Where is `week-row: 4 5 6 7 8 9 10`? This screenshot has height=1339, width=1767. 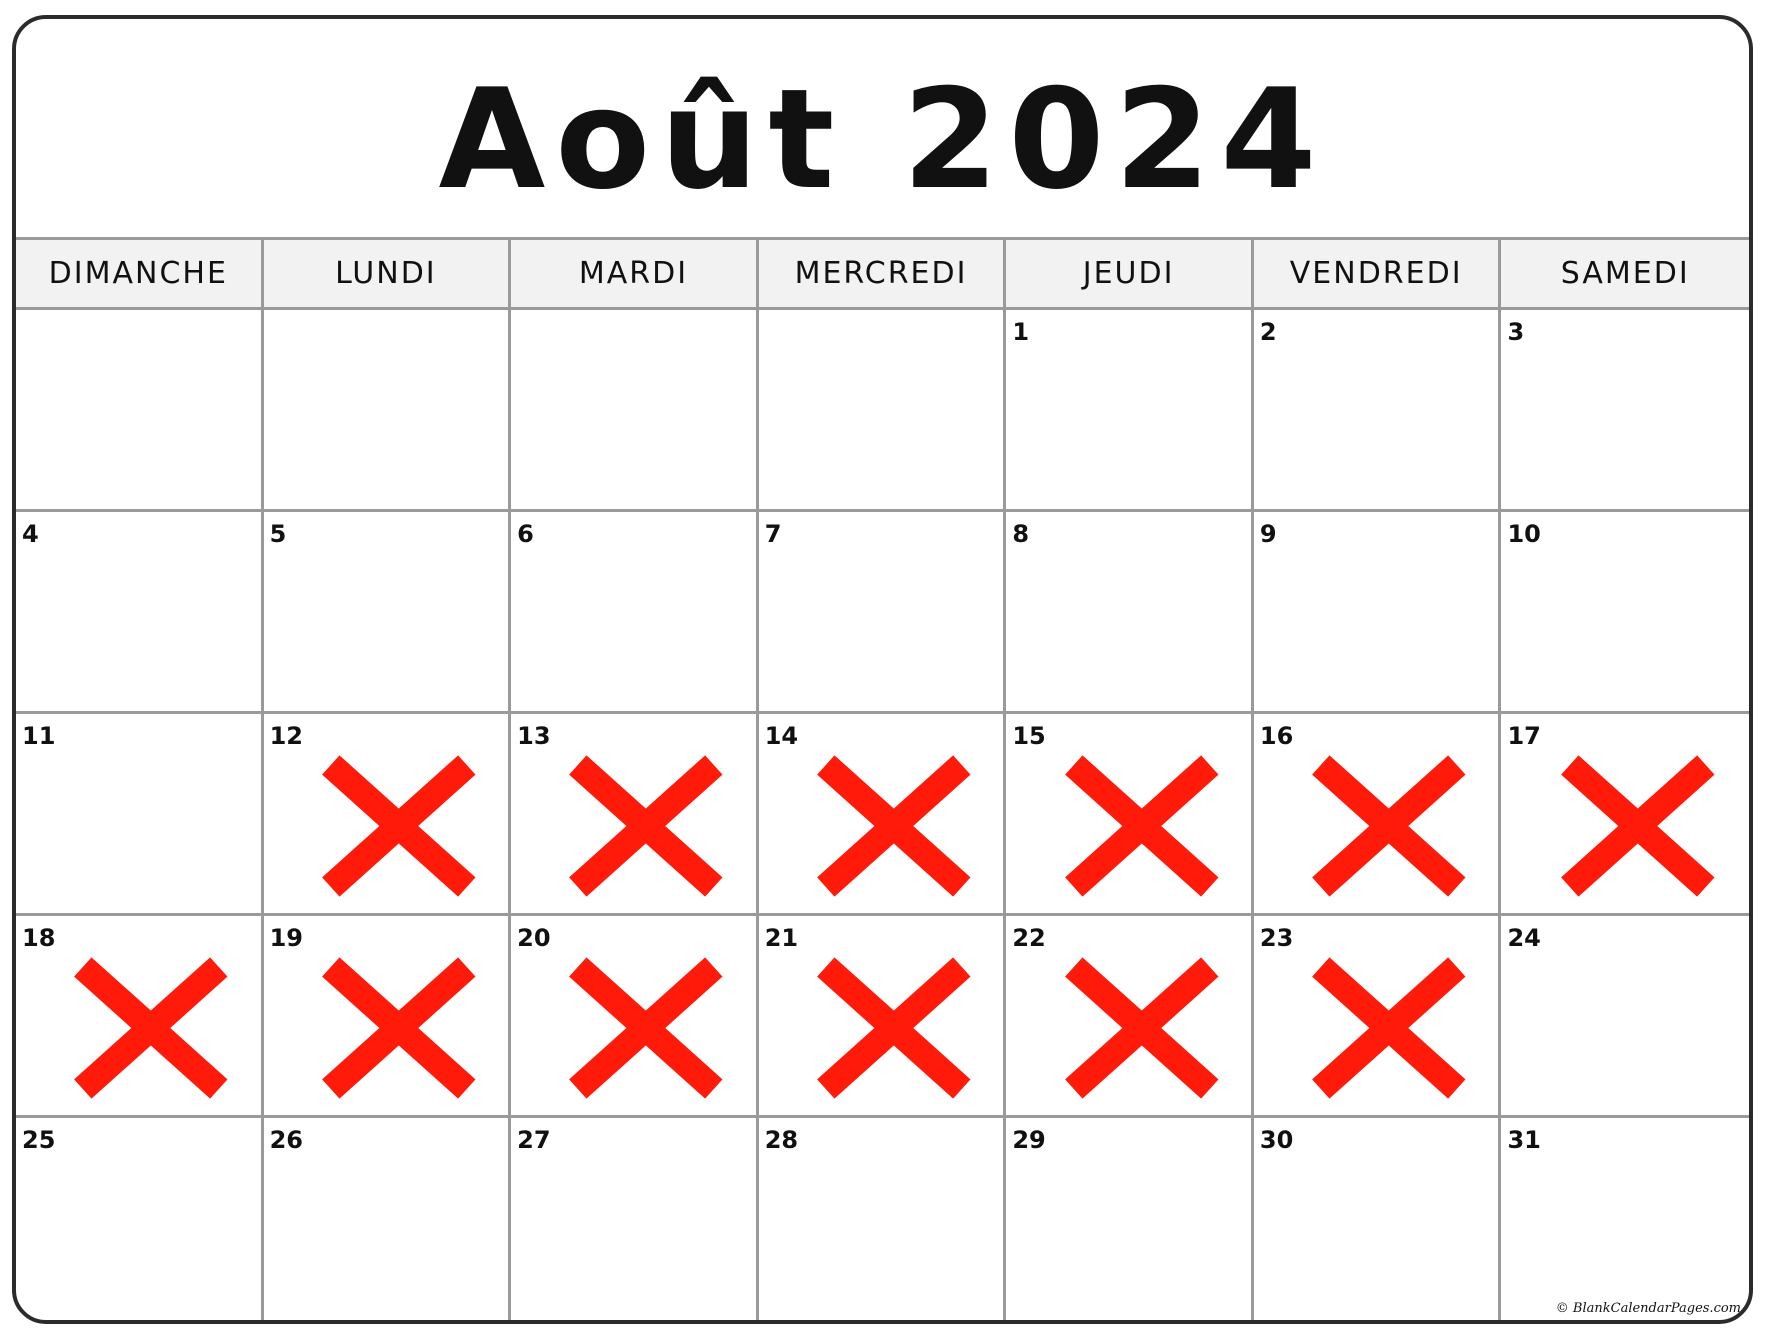
week-row: 4 5 6 7 8 9 10 is located at coordinates (882, 613).